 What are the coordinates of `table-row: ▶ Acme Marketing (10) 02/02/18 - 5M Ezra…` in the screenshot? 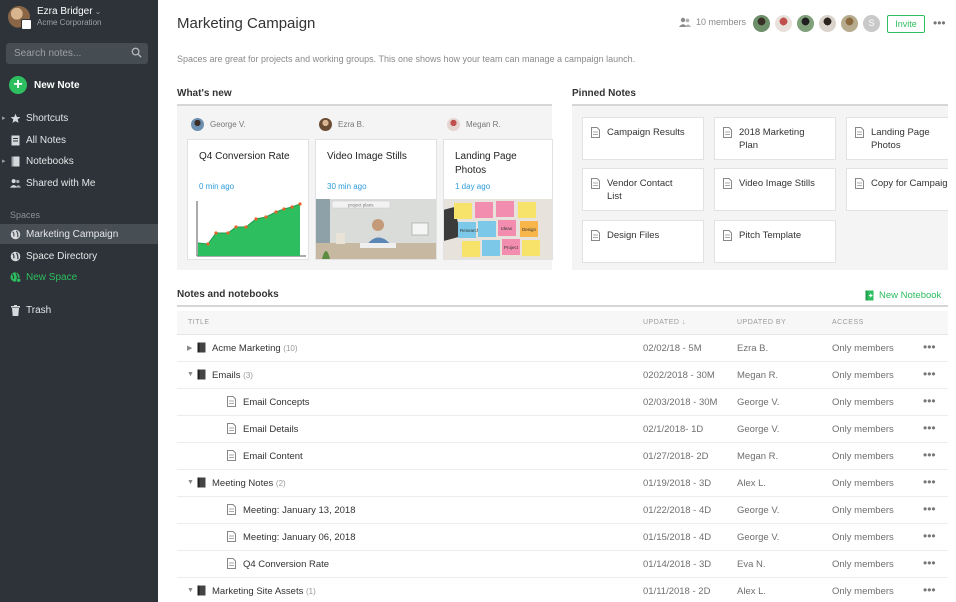 It's located at (562, 348).